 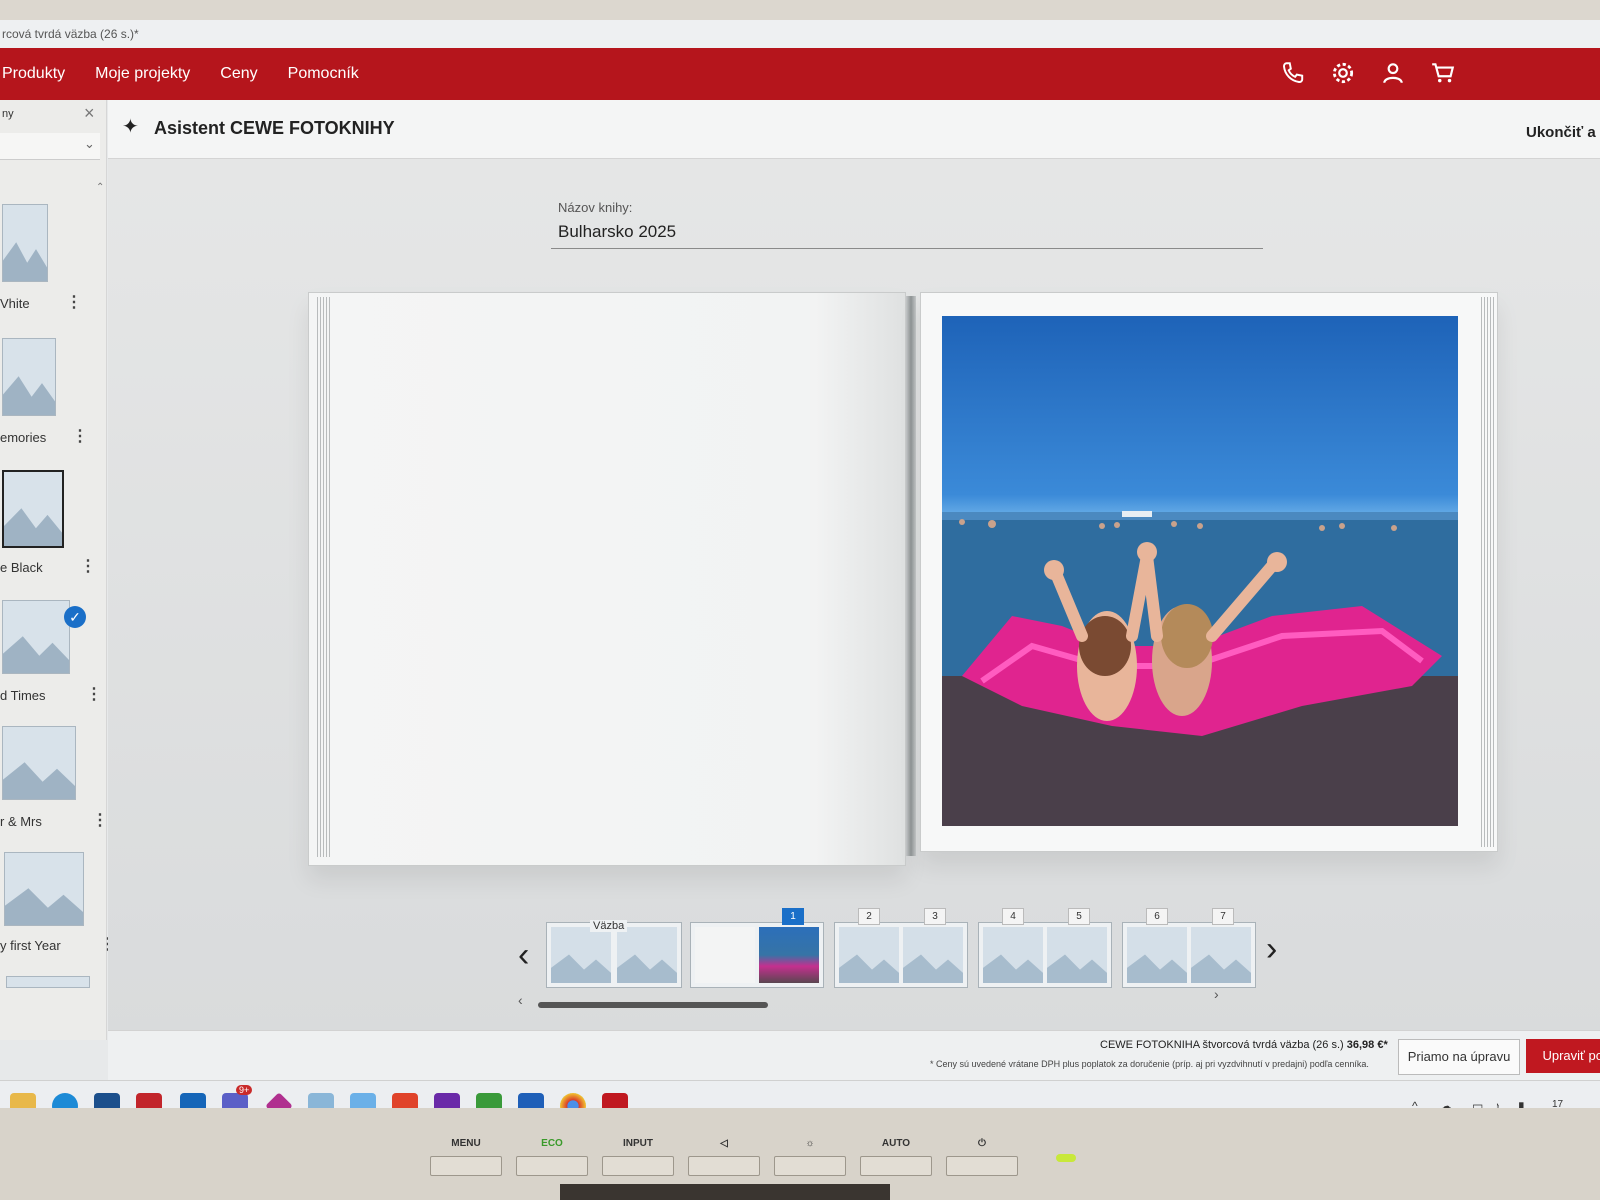 What do you see at coordinates (1079, 916) in the screenshot?
I see `page-number-badge: 5` at bounding box center [1079, 916].